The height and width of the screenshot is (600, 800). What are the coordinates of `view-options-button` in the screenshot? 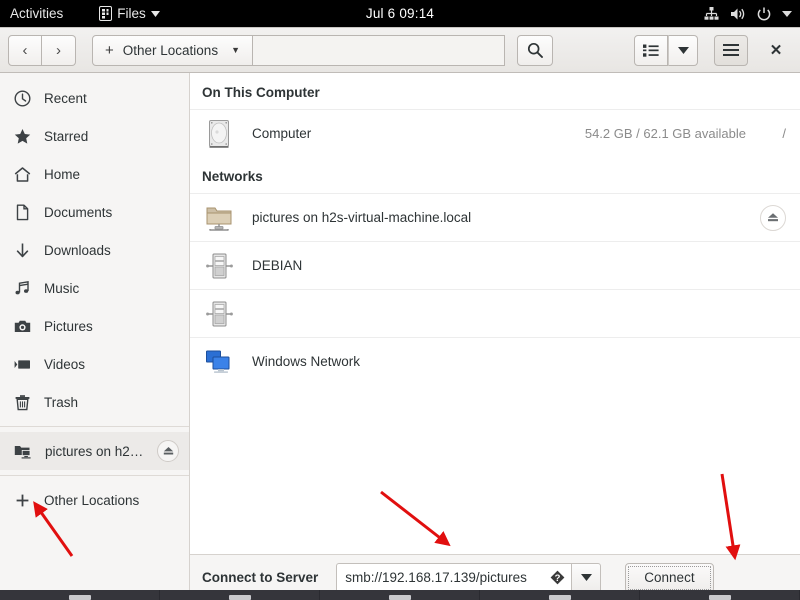 It's located at (683, 50).